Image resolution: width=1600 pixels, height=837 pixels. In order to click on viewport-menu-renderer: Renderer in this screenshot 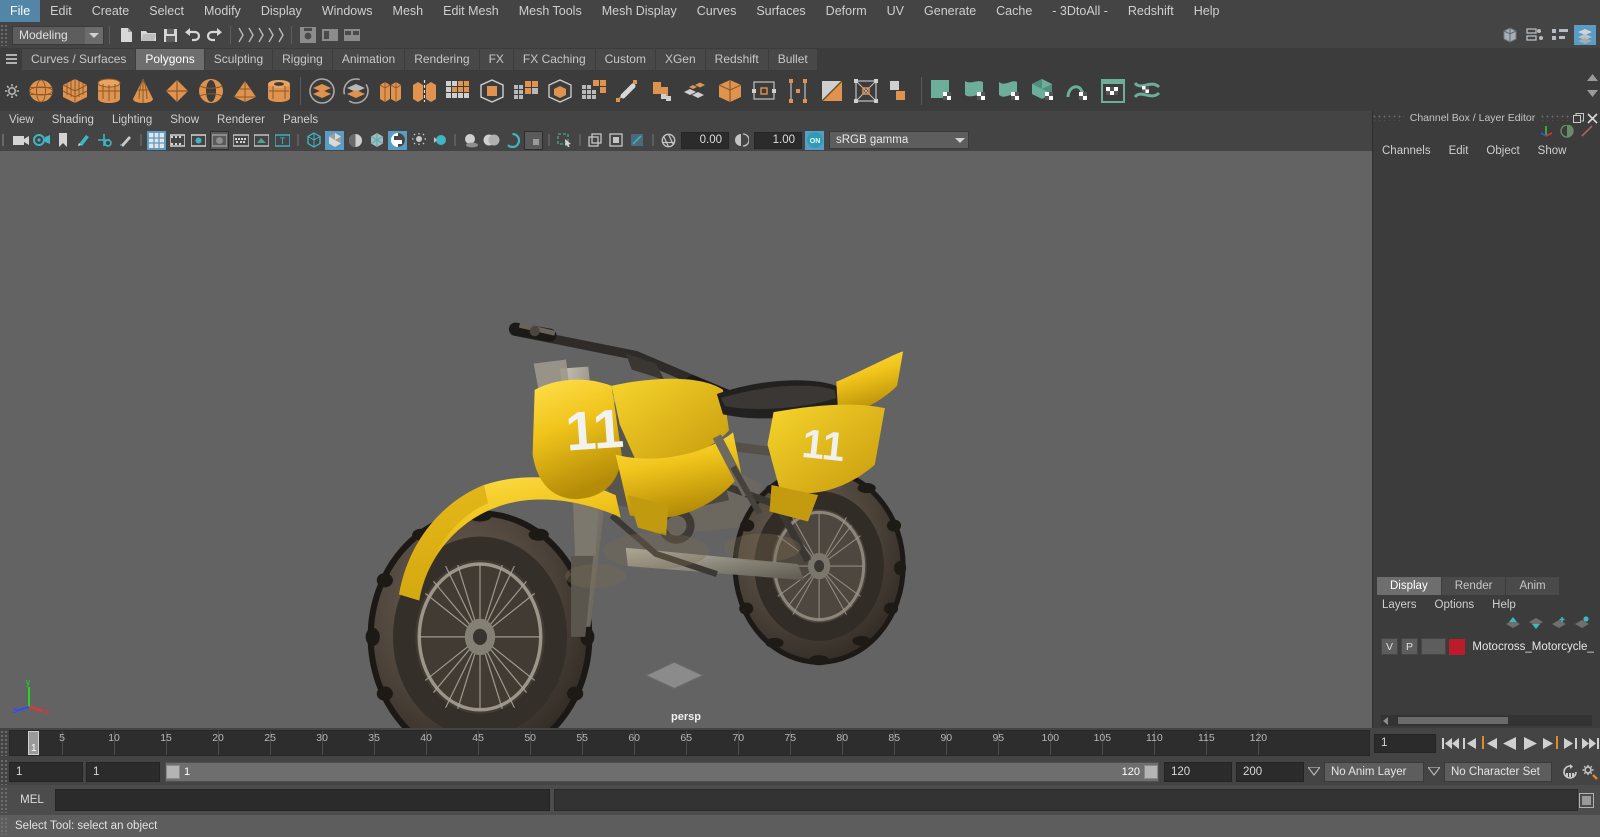, I will do `click(241, 120)`.